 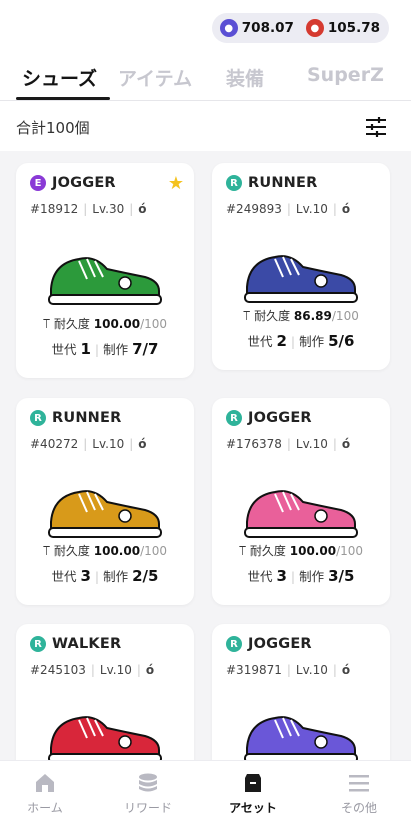 I want to click on card-subtitle: #249893 | Lv.10 | ó, so click(x=288, y=209).